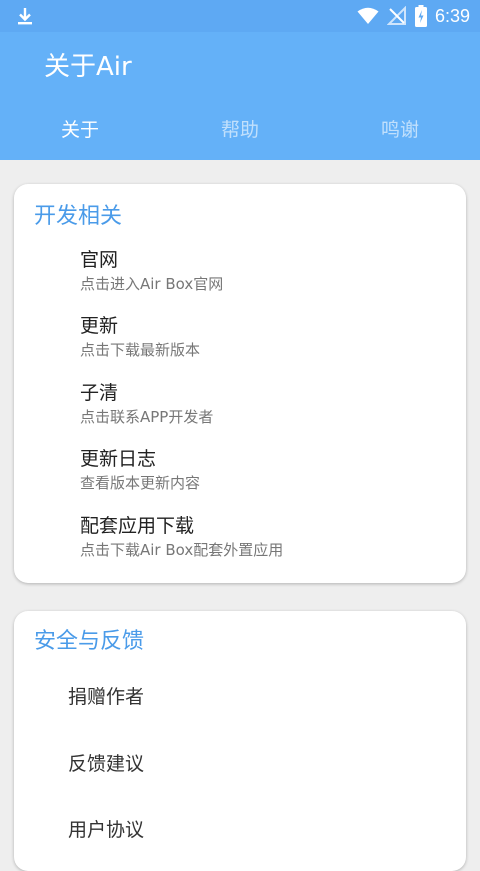 This screenshot has height=871, width=480. Describe the element at coordinates (420, 16) in the screenshot. I see `battery-charging-icon` at that location.